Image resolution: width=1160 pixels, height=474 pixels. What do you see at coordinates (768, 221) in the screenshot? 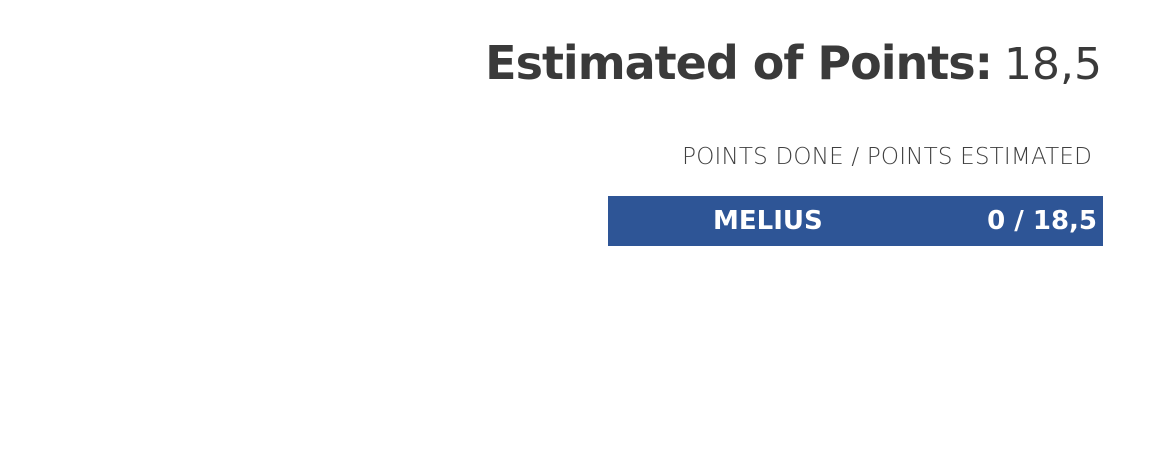
I see `member-name: MELIUS` at bounding box center [768, 221].